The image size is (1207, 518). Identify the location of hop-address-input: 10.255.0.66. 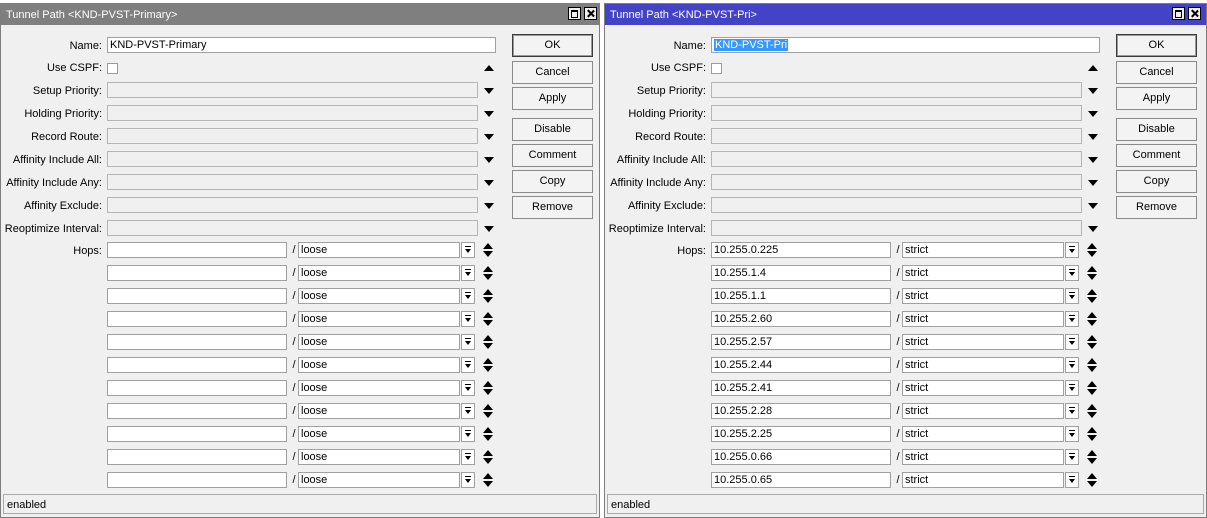
(801, 457).